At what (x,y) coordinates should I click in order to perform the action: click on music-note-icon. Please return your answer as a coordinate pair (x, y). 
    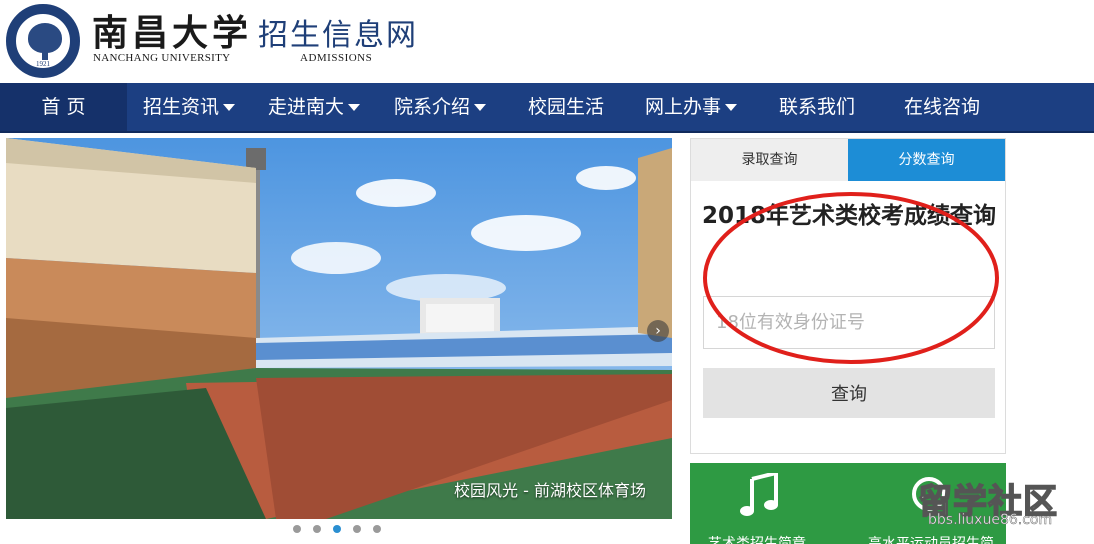
    Looking at the image, I should click on (759, 495).